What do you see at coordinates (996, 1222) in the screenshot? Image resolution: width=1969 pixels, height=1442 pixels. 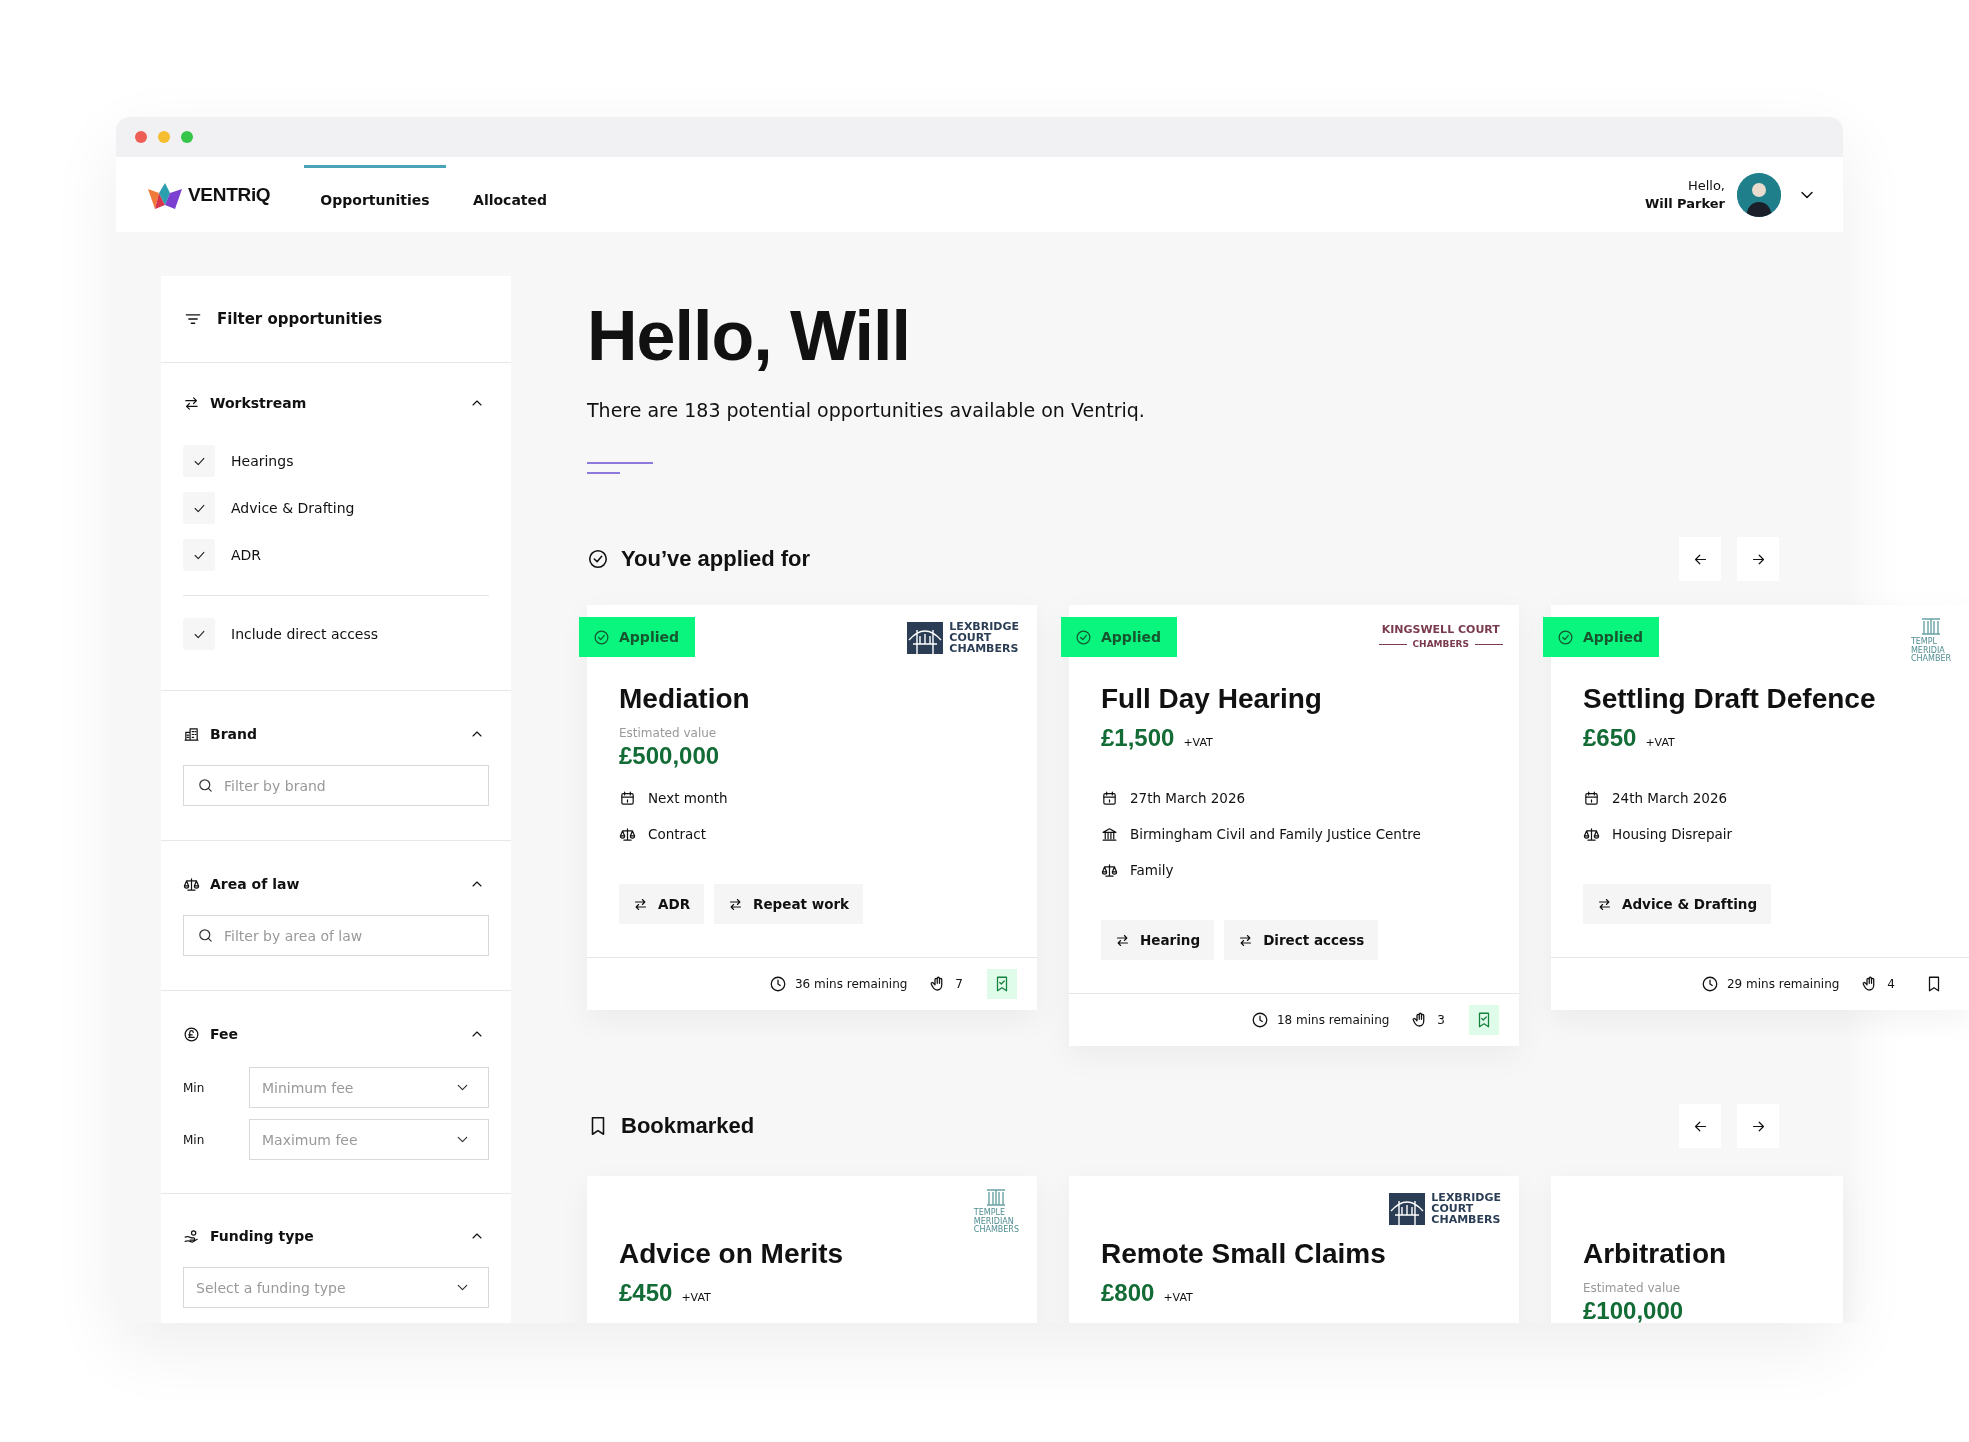 I see `brand-name: TEMPLE MERIDIAN CHAMBERS` at bounding box center [996, 1222].